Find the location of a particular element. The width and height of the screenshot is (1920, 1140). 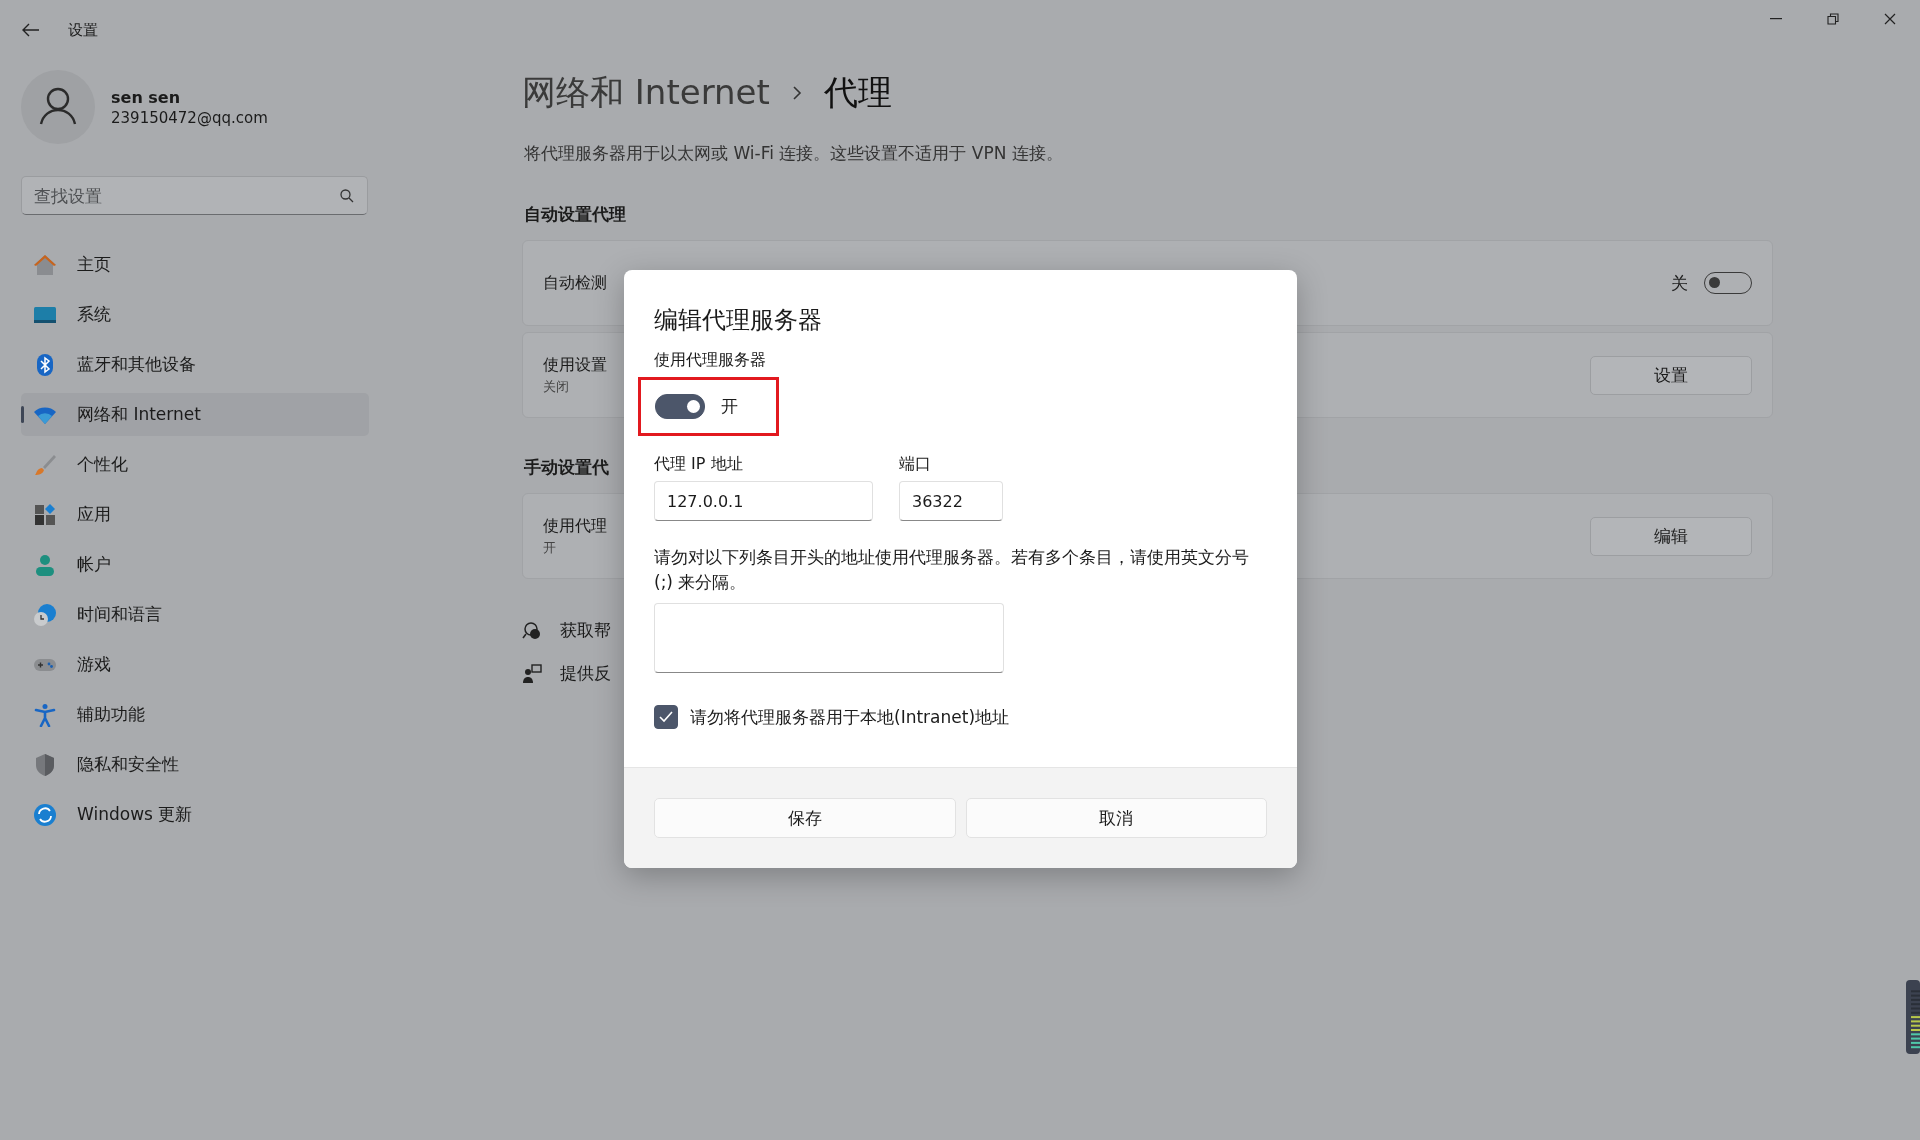

card-button: 设置 is located at coordinates (1671, 375).